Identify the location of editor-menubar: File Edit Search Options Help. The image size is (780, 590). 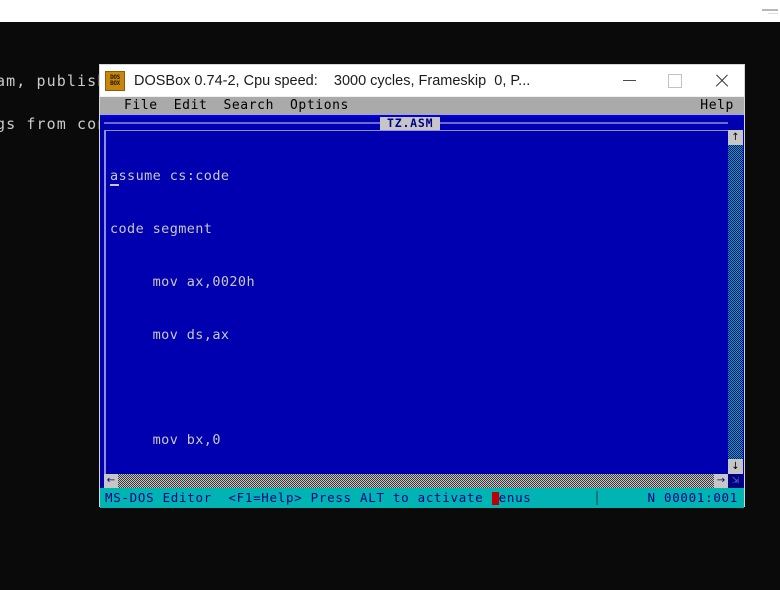
(422, 106).